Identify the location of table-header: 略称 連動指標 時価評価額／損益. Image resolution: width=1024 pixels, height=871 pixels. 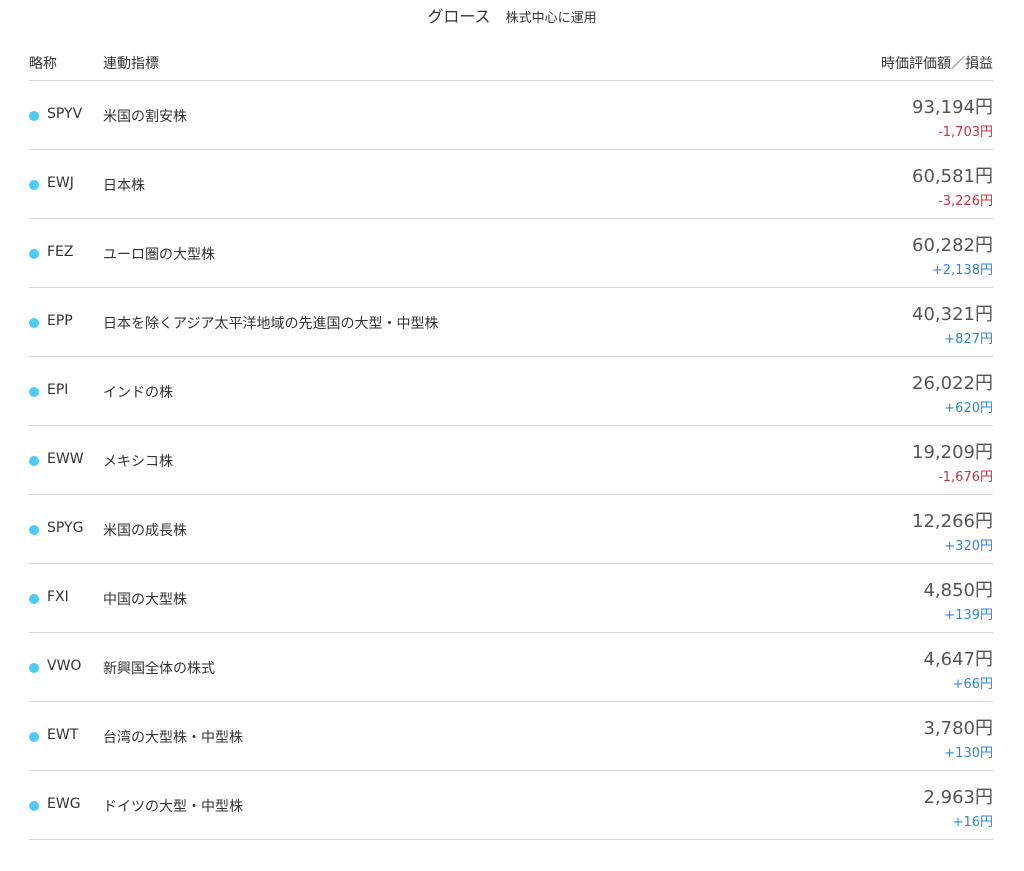
(511, 62).